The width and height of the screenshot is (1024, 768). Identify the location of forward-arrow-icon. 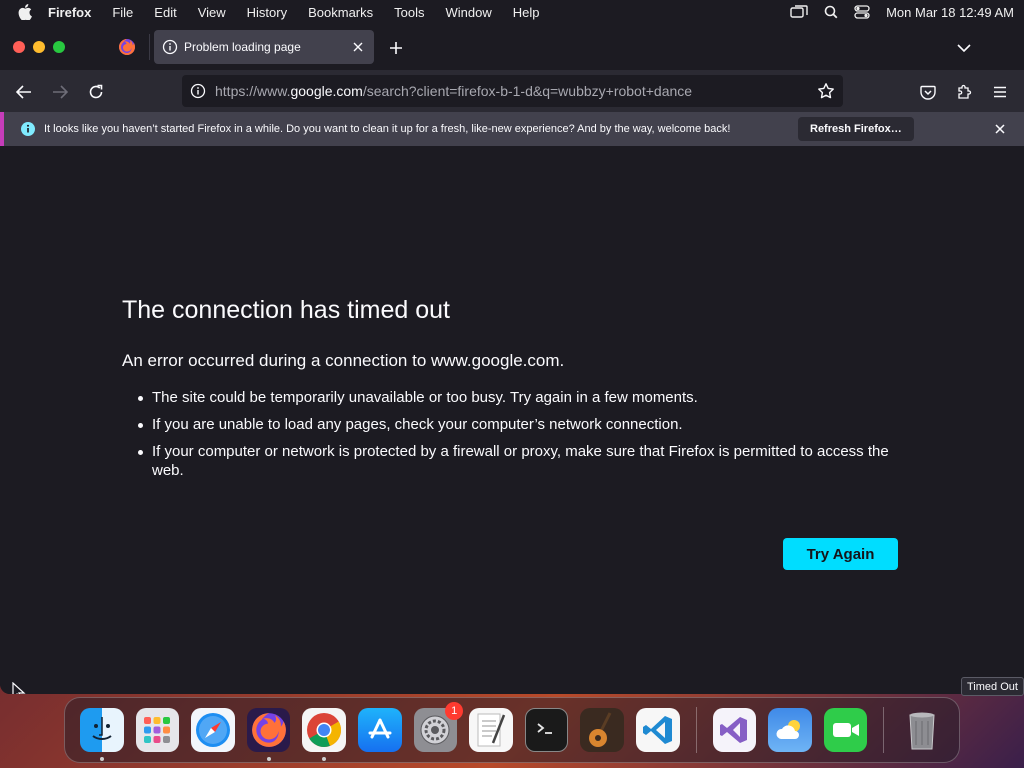
(60, 92).